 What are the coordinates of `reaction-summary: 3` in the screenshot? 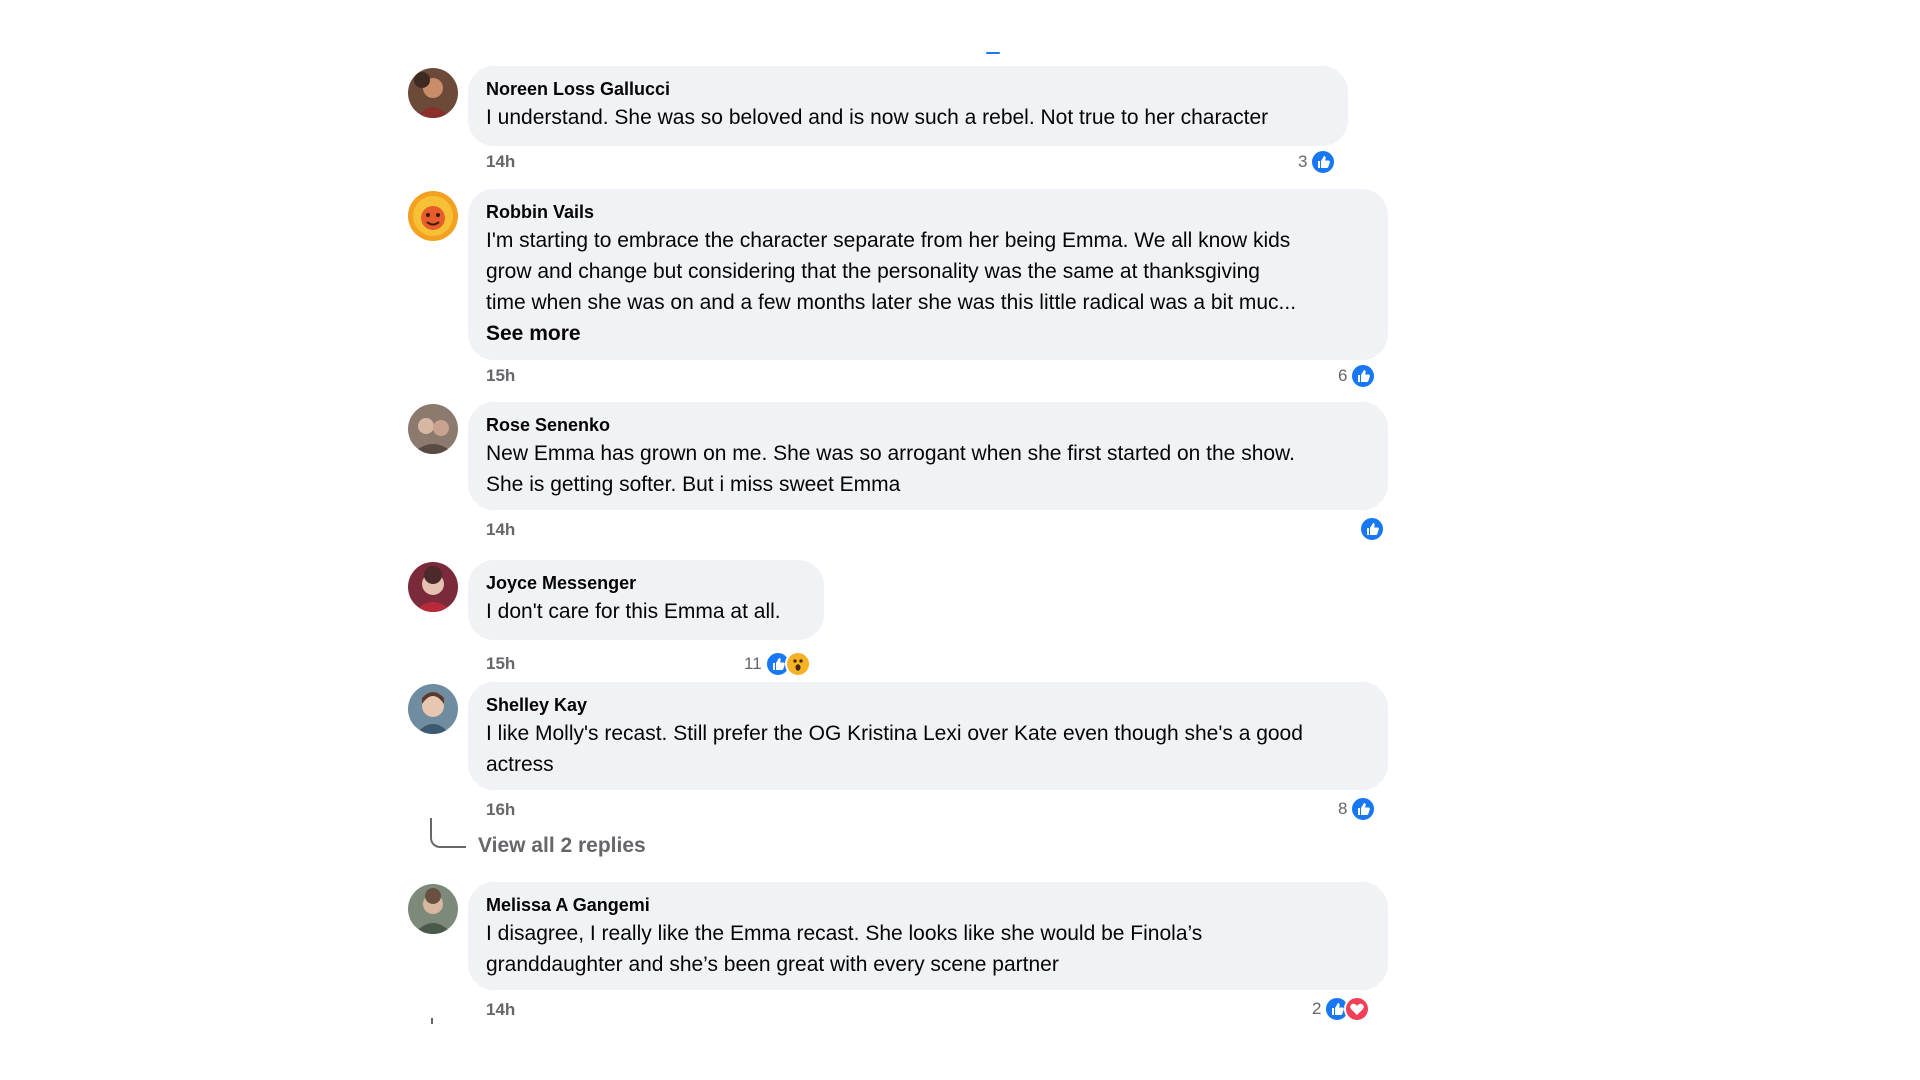 It's located at (1317, 162).